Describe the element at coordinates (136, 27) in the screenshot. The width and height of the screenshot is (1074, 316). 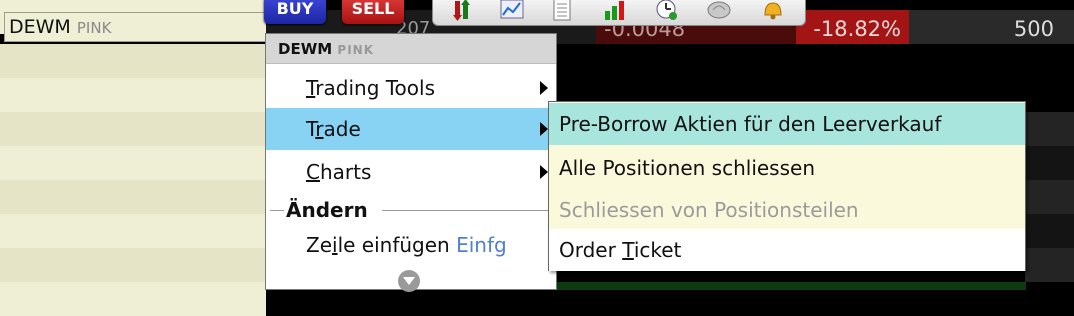
I see `symbol-cell: DEWM PINK` at that location.